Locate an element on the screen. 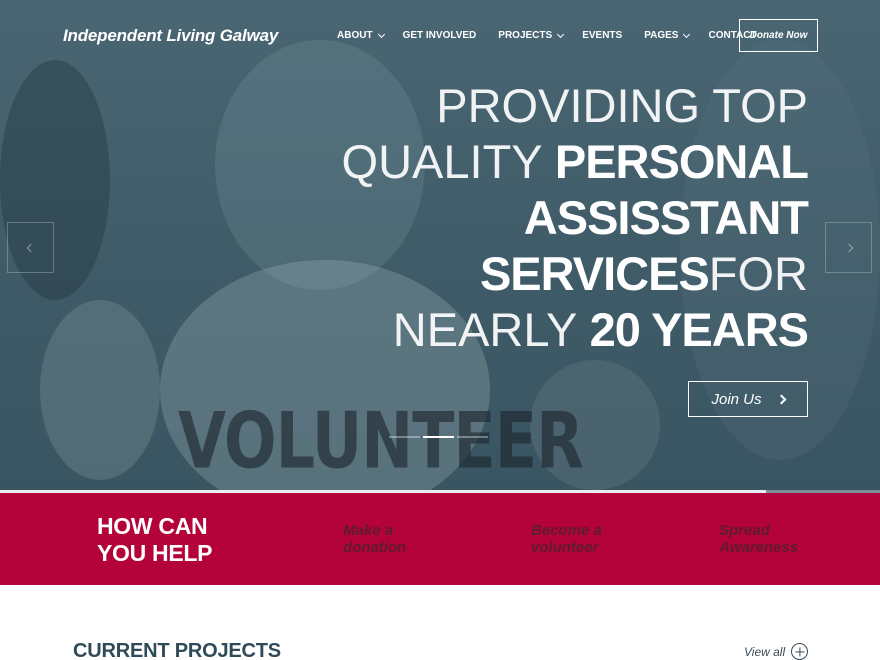 This screenshot has width=880, height=660. headline-text: QUALITY is located at coordinates (448, 161).